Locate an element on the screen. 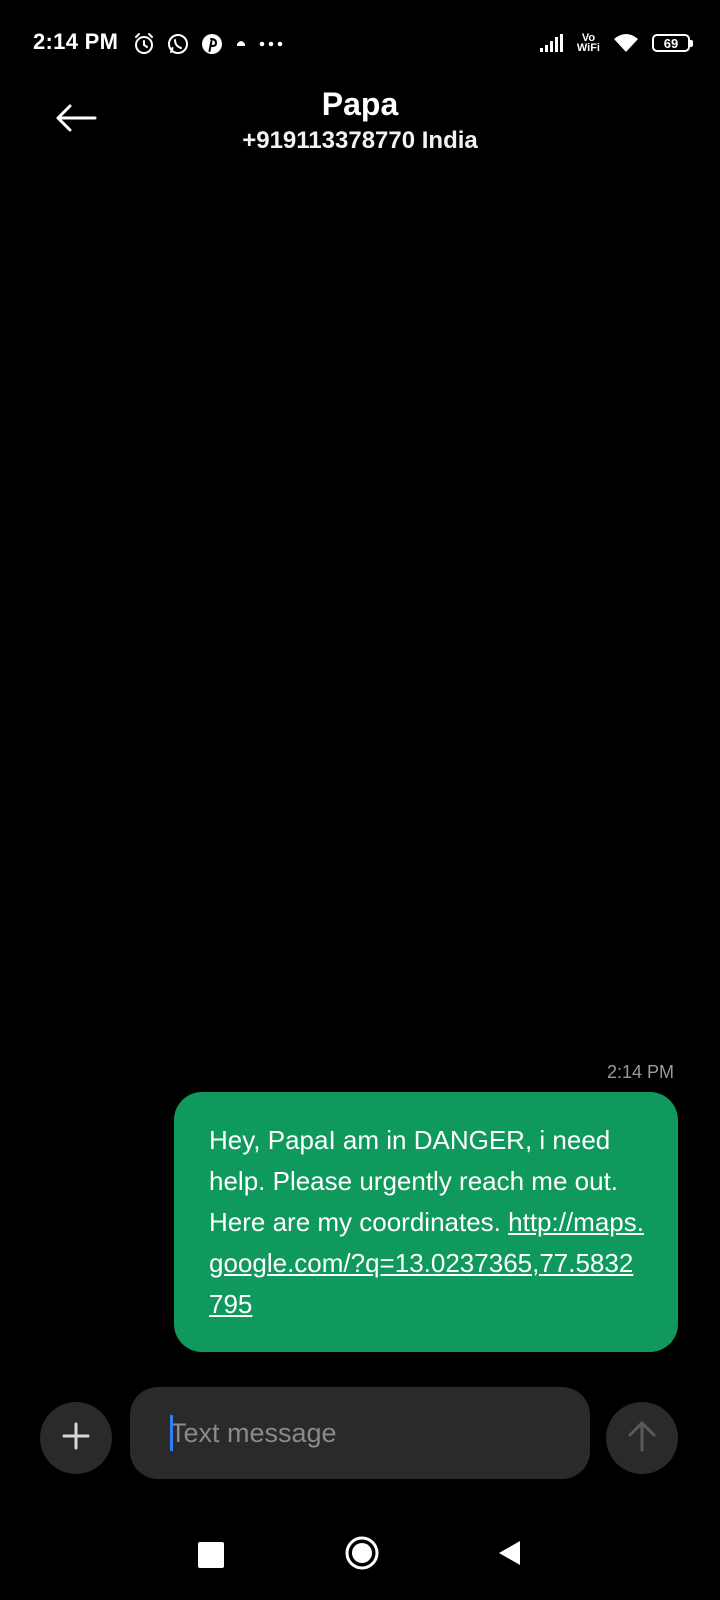 This screenshot has width=720, height=1600. plus-icon is located at coordinates (76, 1438).